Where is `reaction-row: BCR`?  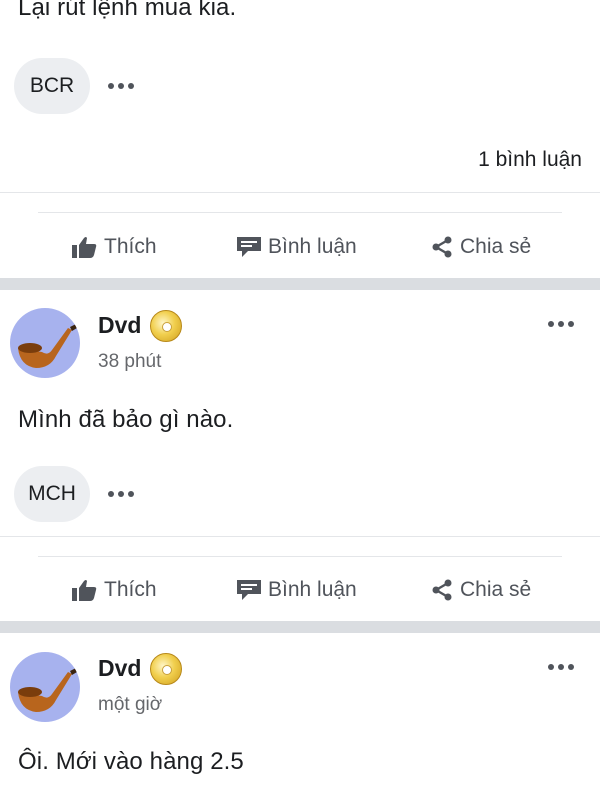 reaction-row: BCR is located at coordinates (74, 86).